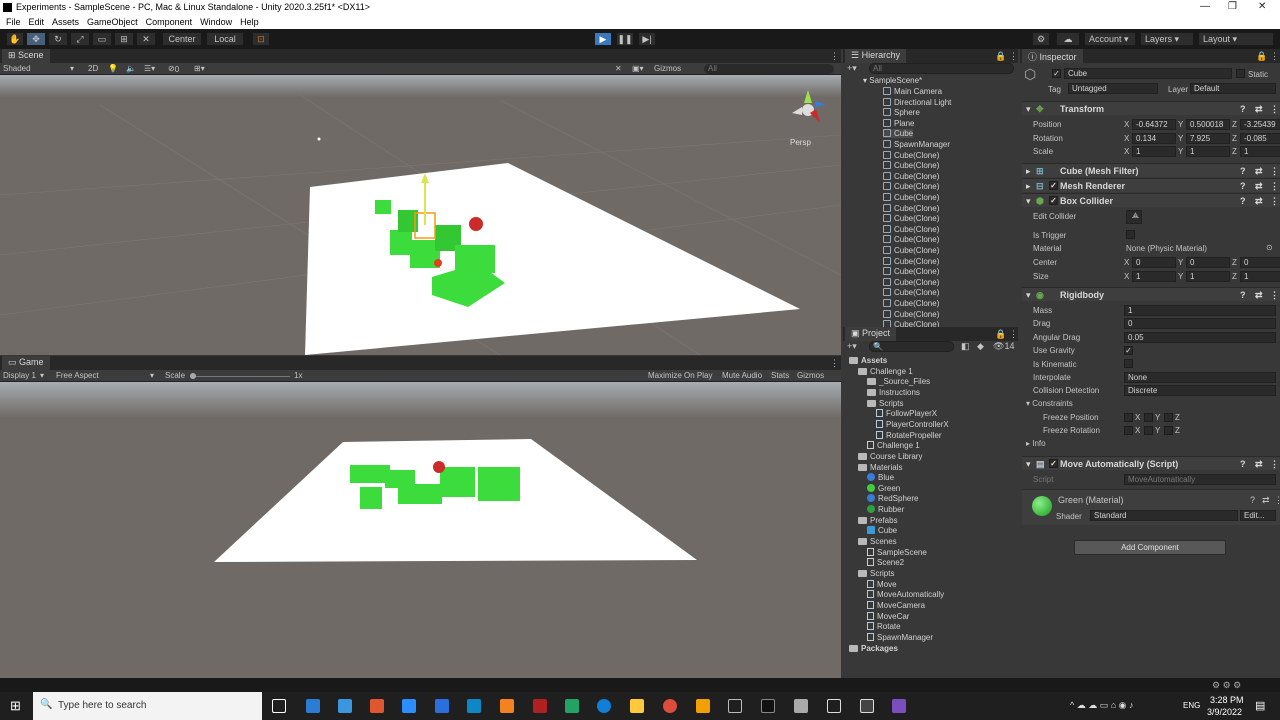 The image size is (1280, 720). What do you see at coordinates (1151, 170) in the screenshot?
I see `mesh-filter-header: ▸ ⊞ Cube (Mesh Filter) ? ⇄ ⋮` at bounding box center [1151, 170].